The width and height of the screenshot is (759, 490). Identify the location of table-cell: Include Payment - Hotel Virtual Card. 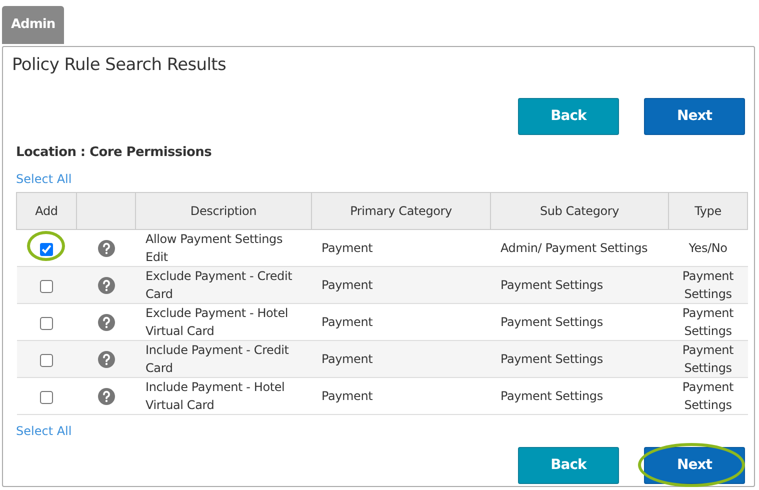
(224, 396).